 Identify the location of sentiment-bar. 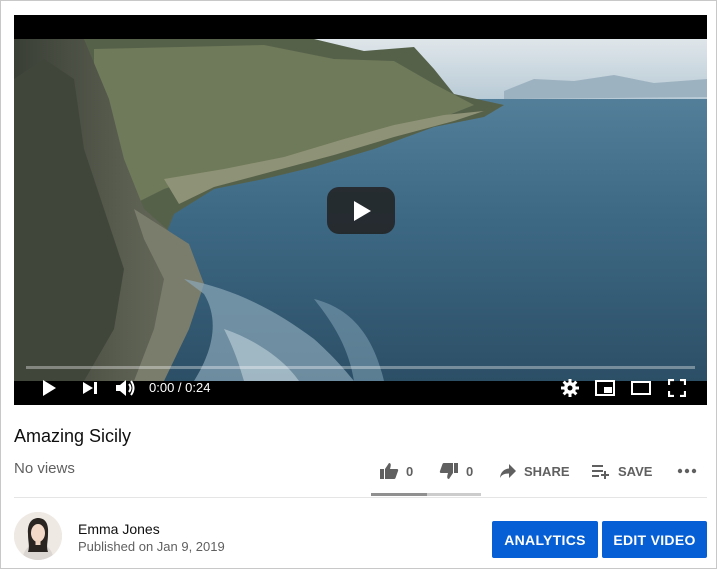
(426, 494).